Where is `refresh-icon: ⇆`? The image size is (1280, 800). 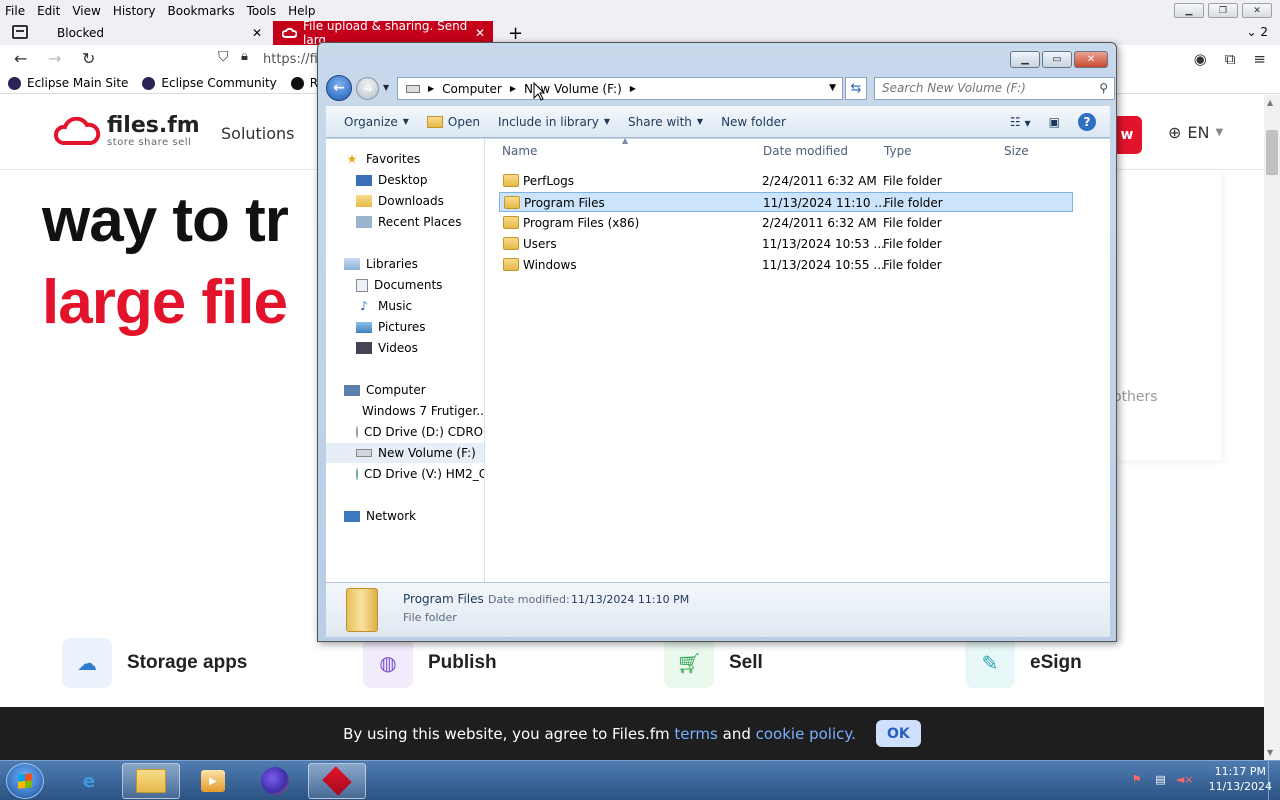
refresh-icon: ⇆ is located at coordinates (856, 88).